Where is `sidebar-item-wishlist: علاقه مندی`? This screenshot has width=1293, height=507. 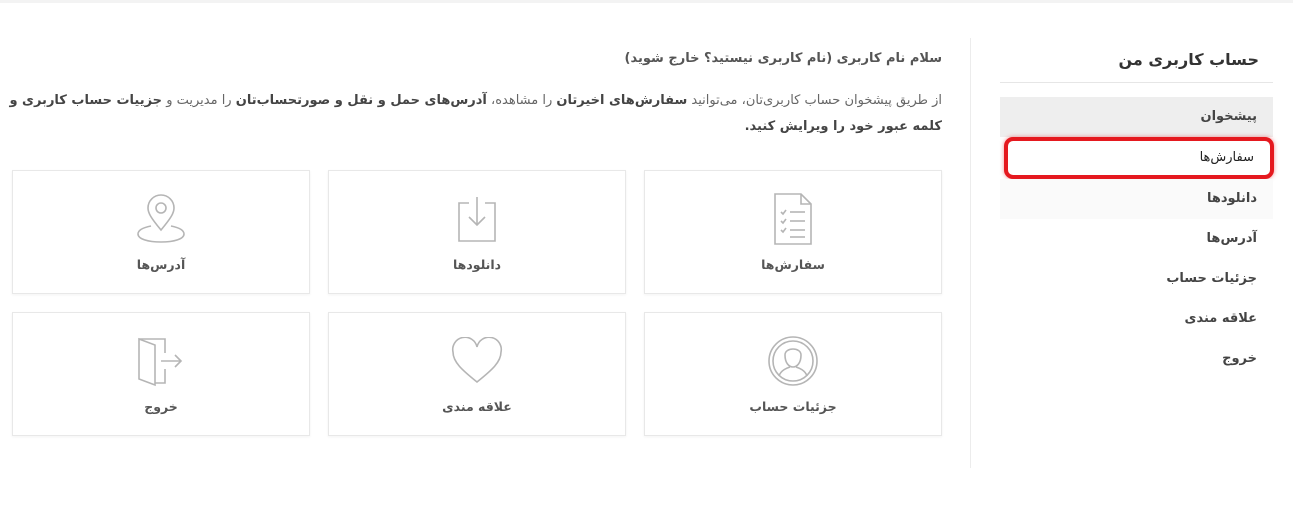
sidebar-item-wishlist: علاقه مندی is located at coordinates (1136, 319).